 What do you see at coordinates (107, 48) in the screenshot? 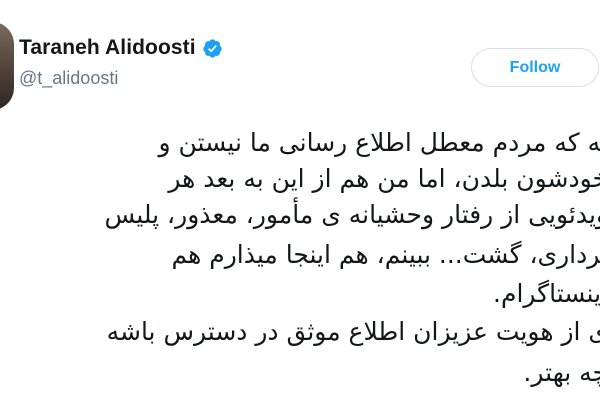
I see `display-name: Taraneh Alidoosti` at bounding box center [107, 48].